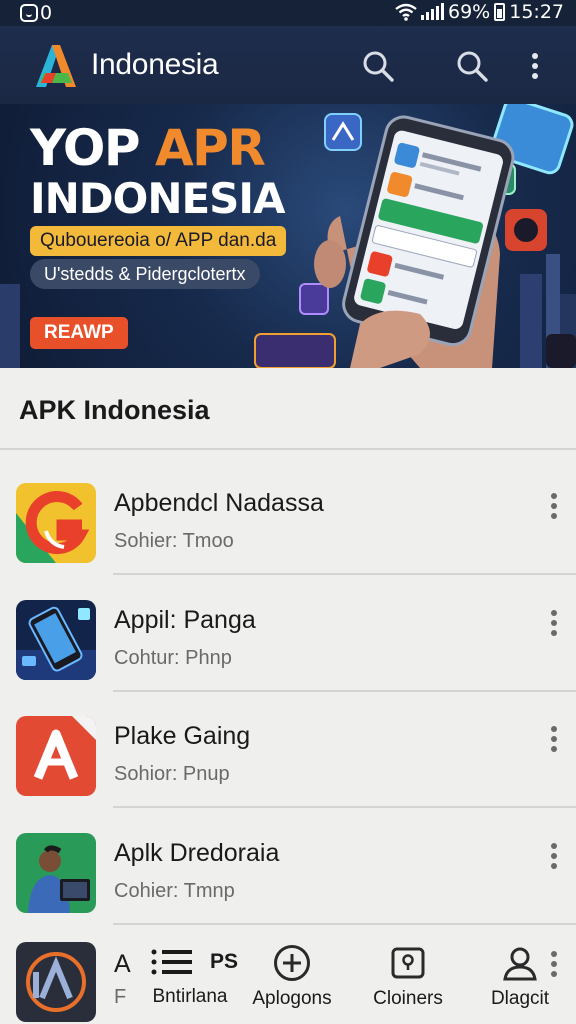 Image resolution: width=576 pixels, height=1024 pixels. Describe the element at coordinates (56, 523) in the screenshot. I see `green-g-phone-icon` at that location.